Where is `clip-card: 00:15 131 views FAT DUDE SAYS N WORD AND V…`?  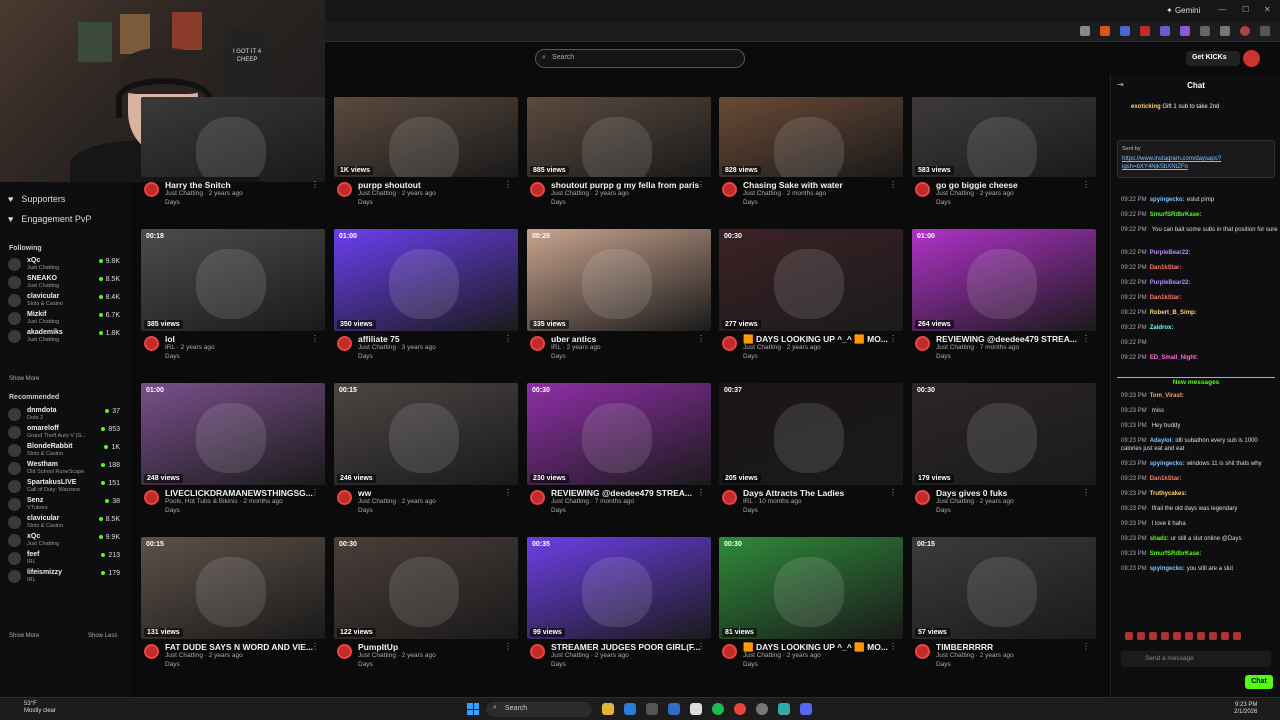
clip-card: 00:15 131 views FAT DUDE SAYS N WORD AND V… is located at coordinates (233, 608).